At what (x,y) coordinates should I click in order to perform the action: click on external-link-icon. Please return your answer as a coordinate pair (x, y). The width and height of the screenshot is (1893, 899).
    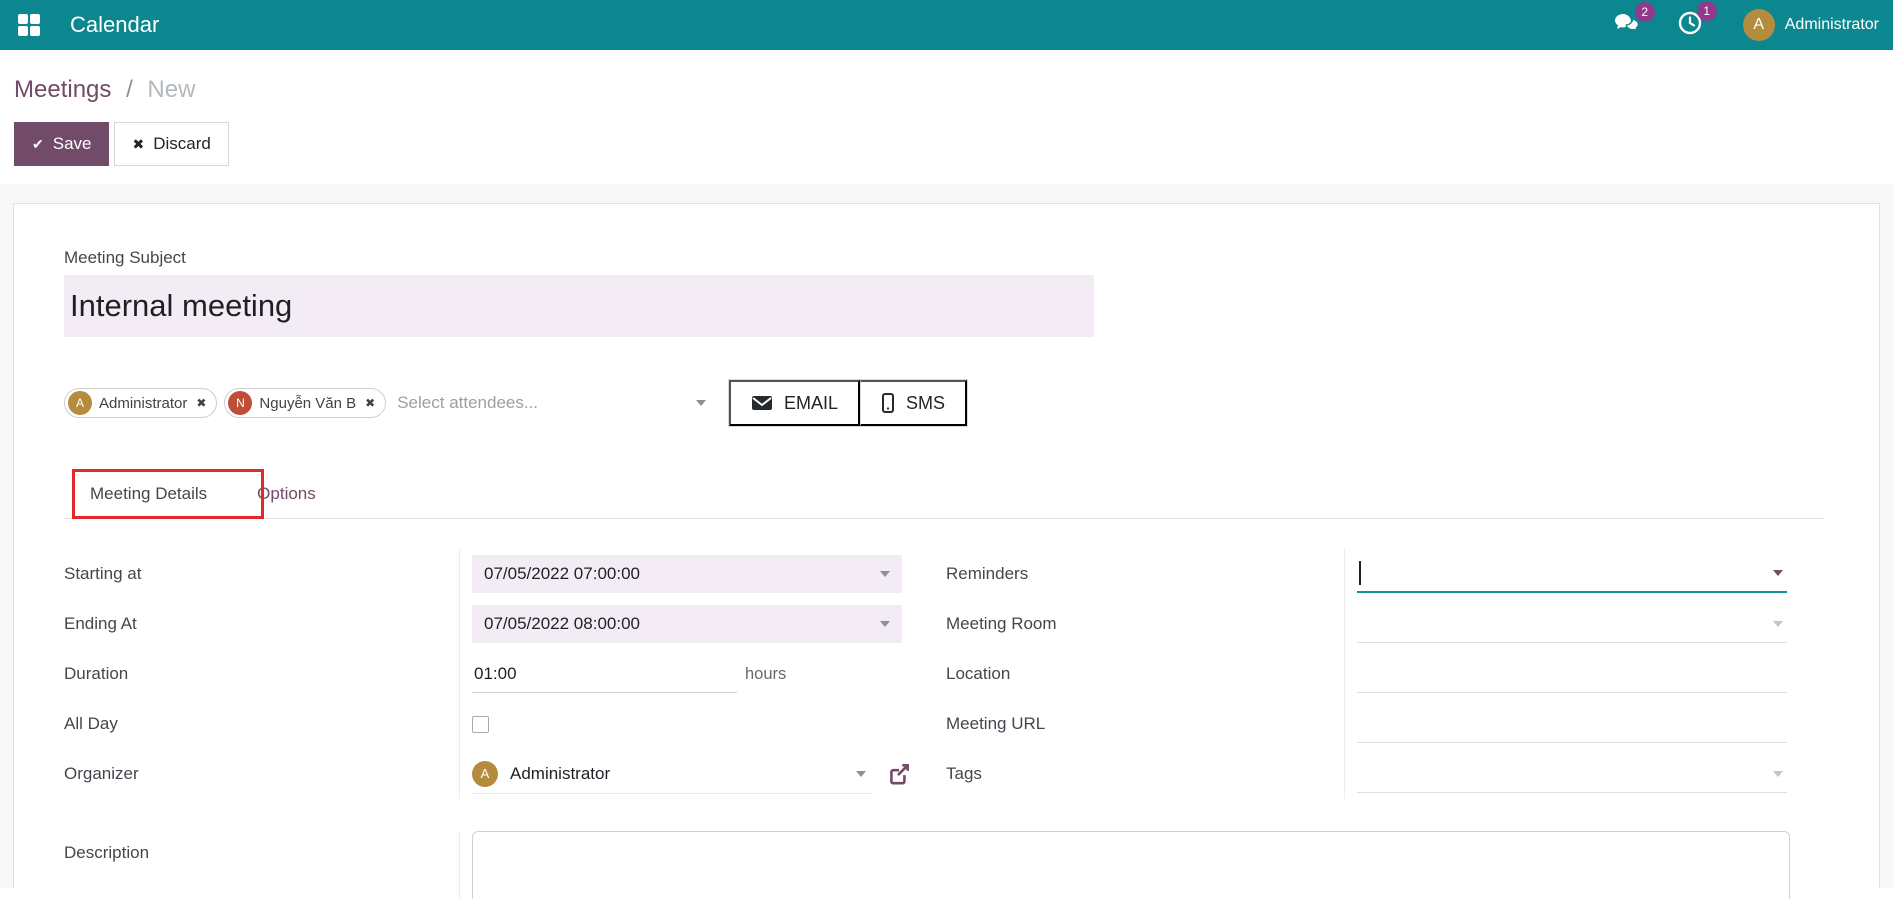
    Looking at the image, I should click on (899, 774).